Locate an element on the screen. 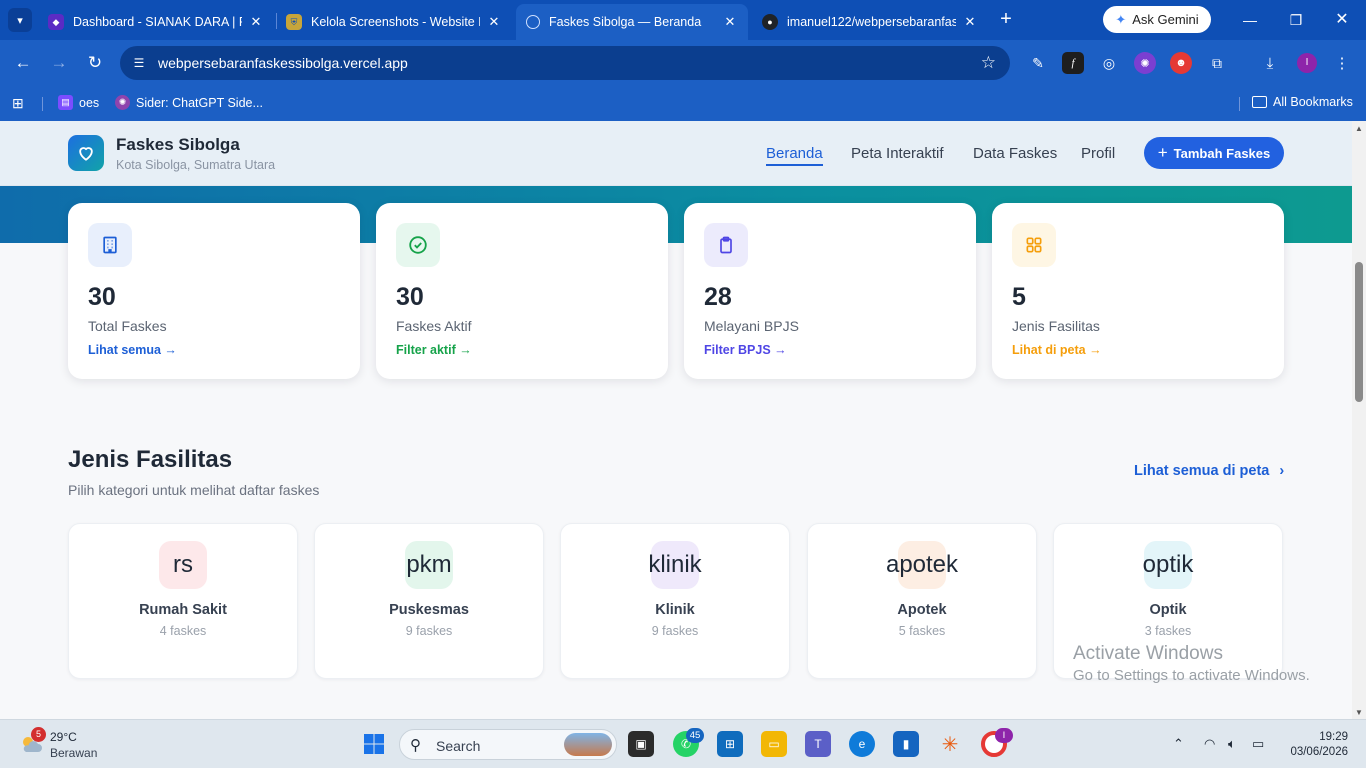 The width and height of the screenshot is (1366, 768). category-name: Optik is located at coordinates (1168, 610).